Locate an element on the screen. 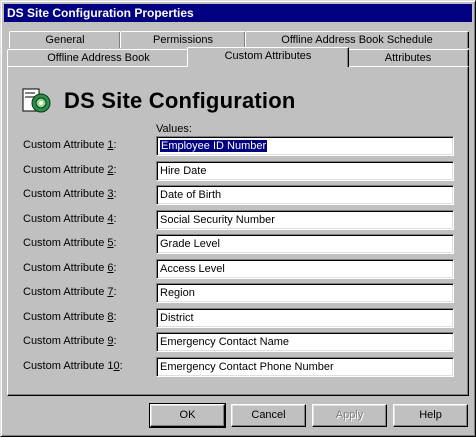 Image resolution: width=476 pixels, height=437 pixels. custom-attribute-label: Custom Attribute 7: is located at coordinates (70, 292).